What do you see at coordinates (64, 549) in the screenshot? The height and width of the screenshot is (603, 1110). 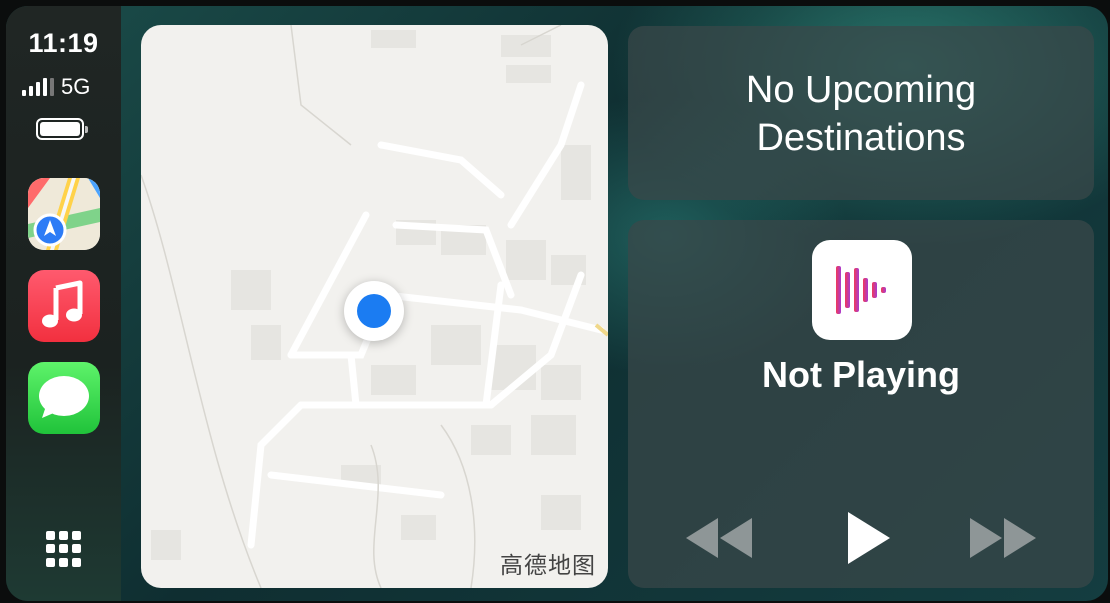 I see `app-grid-icon` at bounding box center [64, 549].